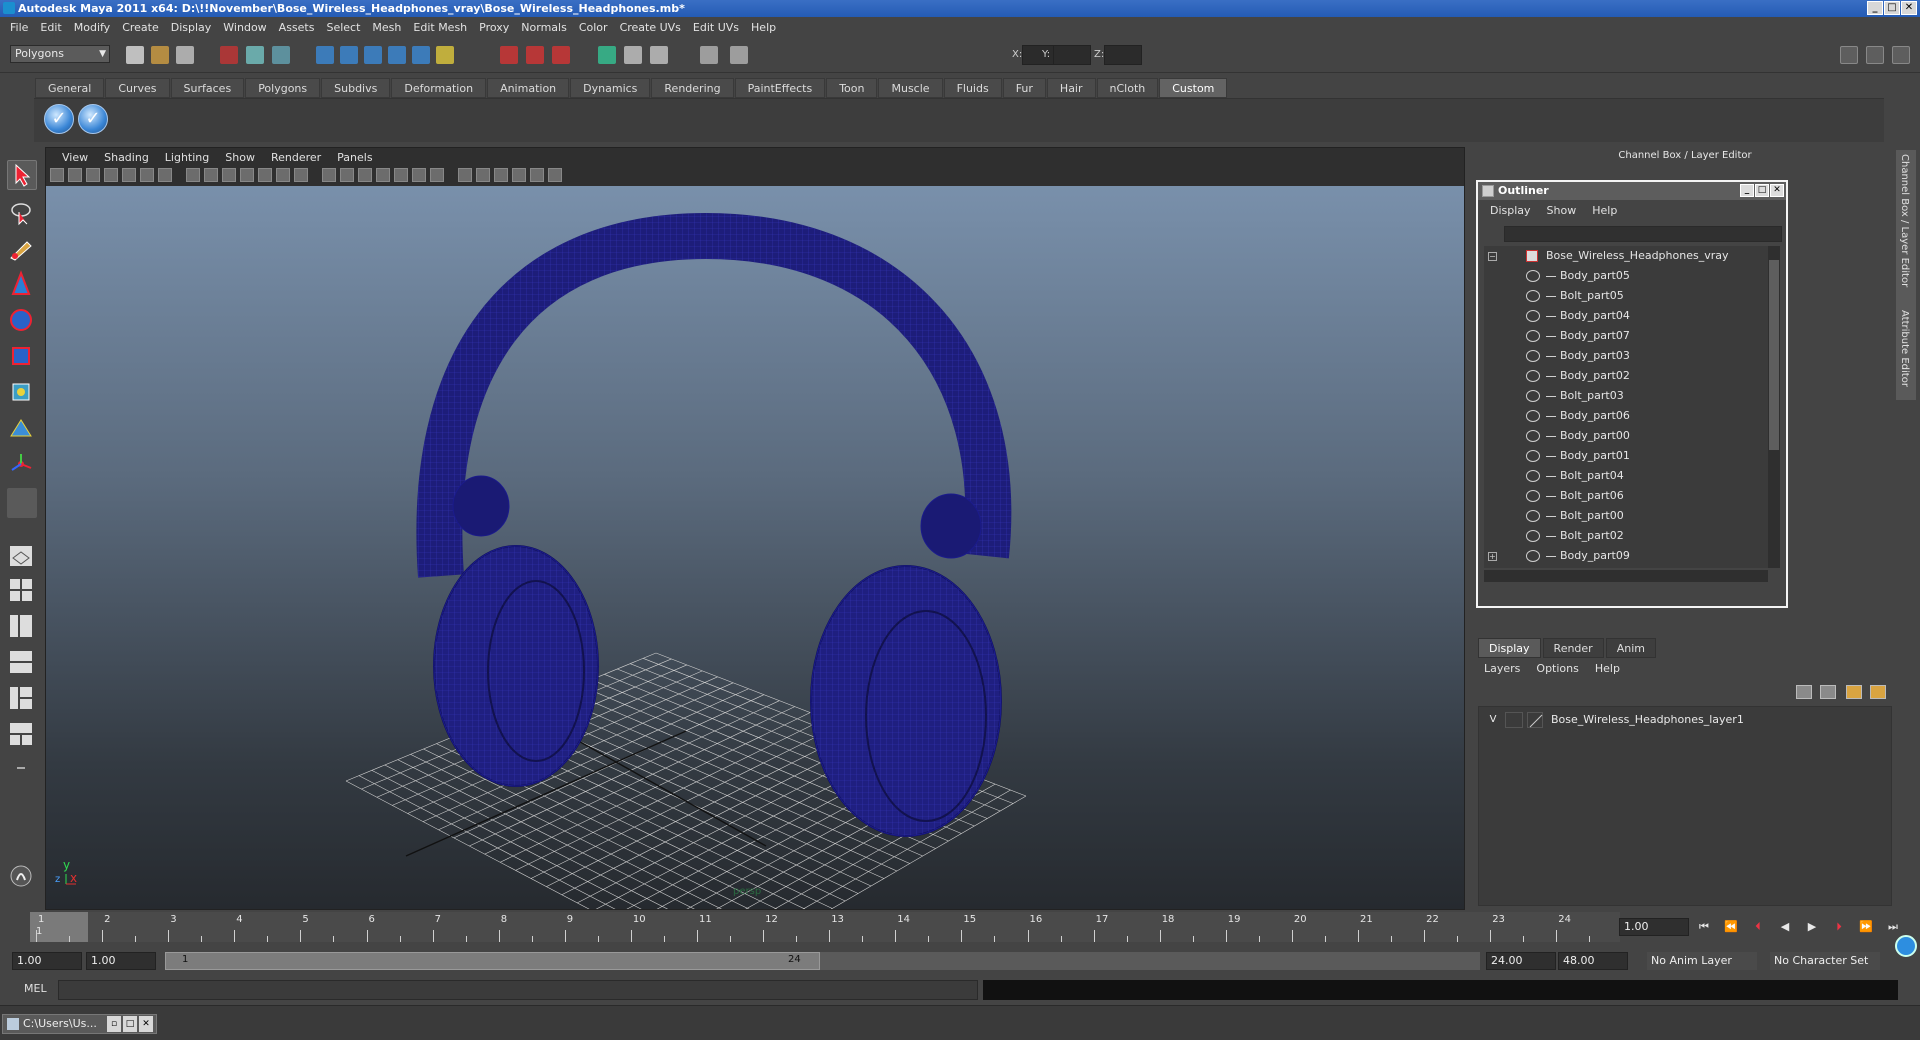 This screenshot has height=1040, width=1920. What do you see at coordinates (347, 175) in the screenshot?
I see `flat-shade-icon` at bounding box center [347, 175].